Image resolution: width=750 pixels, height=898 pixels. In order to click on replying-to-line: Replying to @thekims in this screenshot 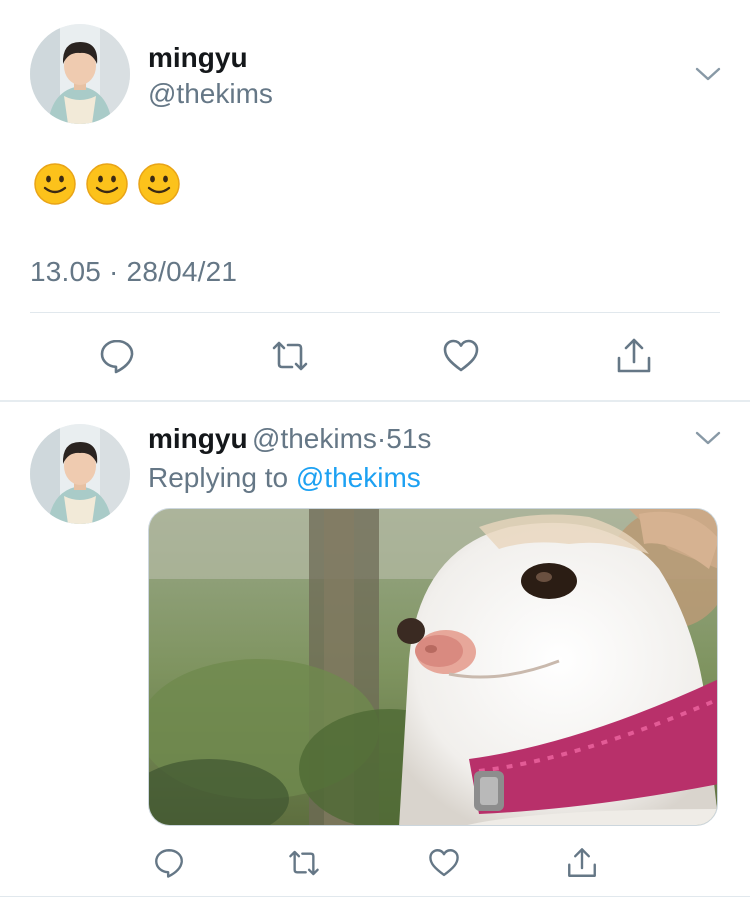, I will do `click(284, 478)`.